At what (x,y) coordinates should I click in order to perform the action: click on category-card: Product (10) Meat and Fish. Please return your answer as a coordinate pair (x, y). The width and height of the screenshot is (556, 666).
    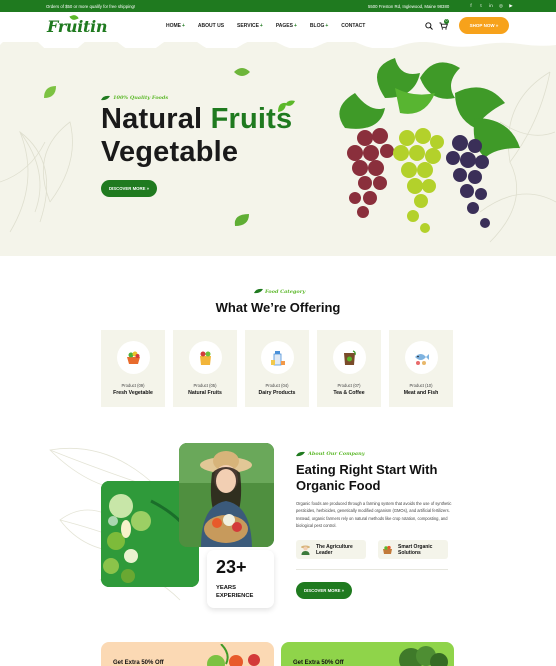
    Looking at the image, I should click on (421, 368).